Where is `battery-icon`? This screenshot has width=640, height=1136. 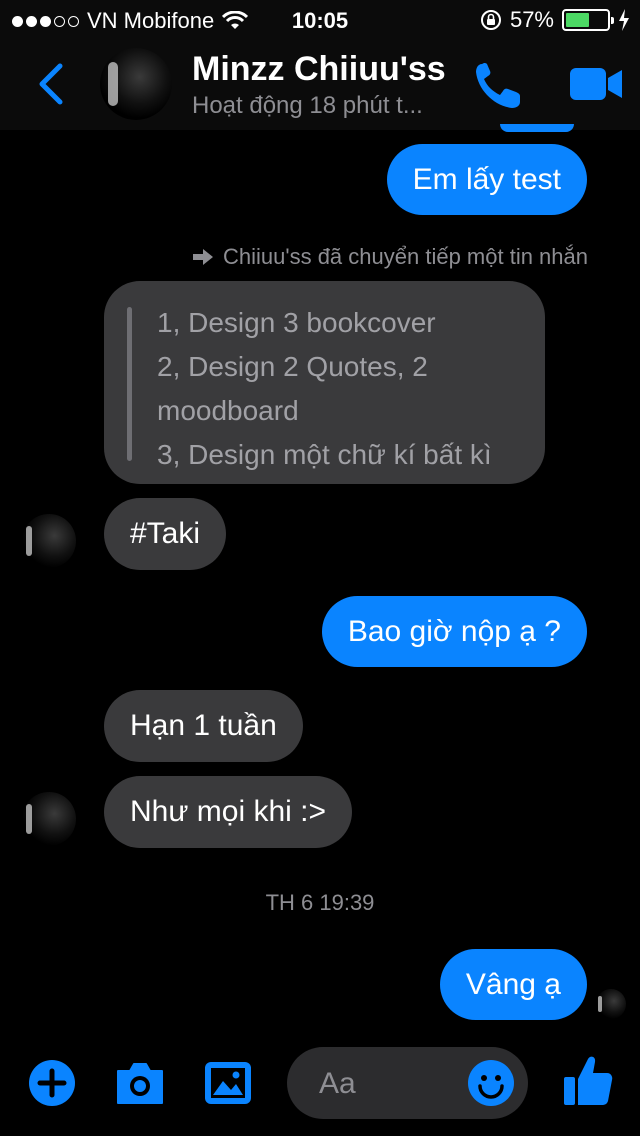 battery-icon is located at coordinates (588, 20).